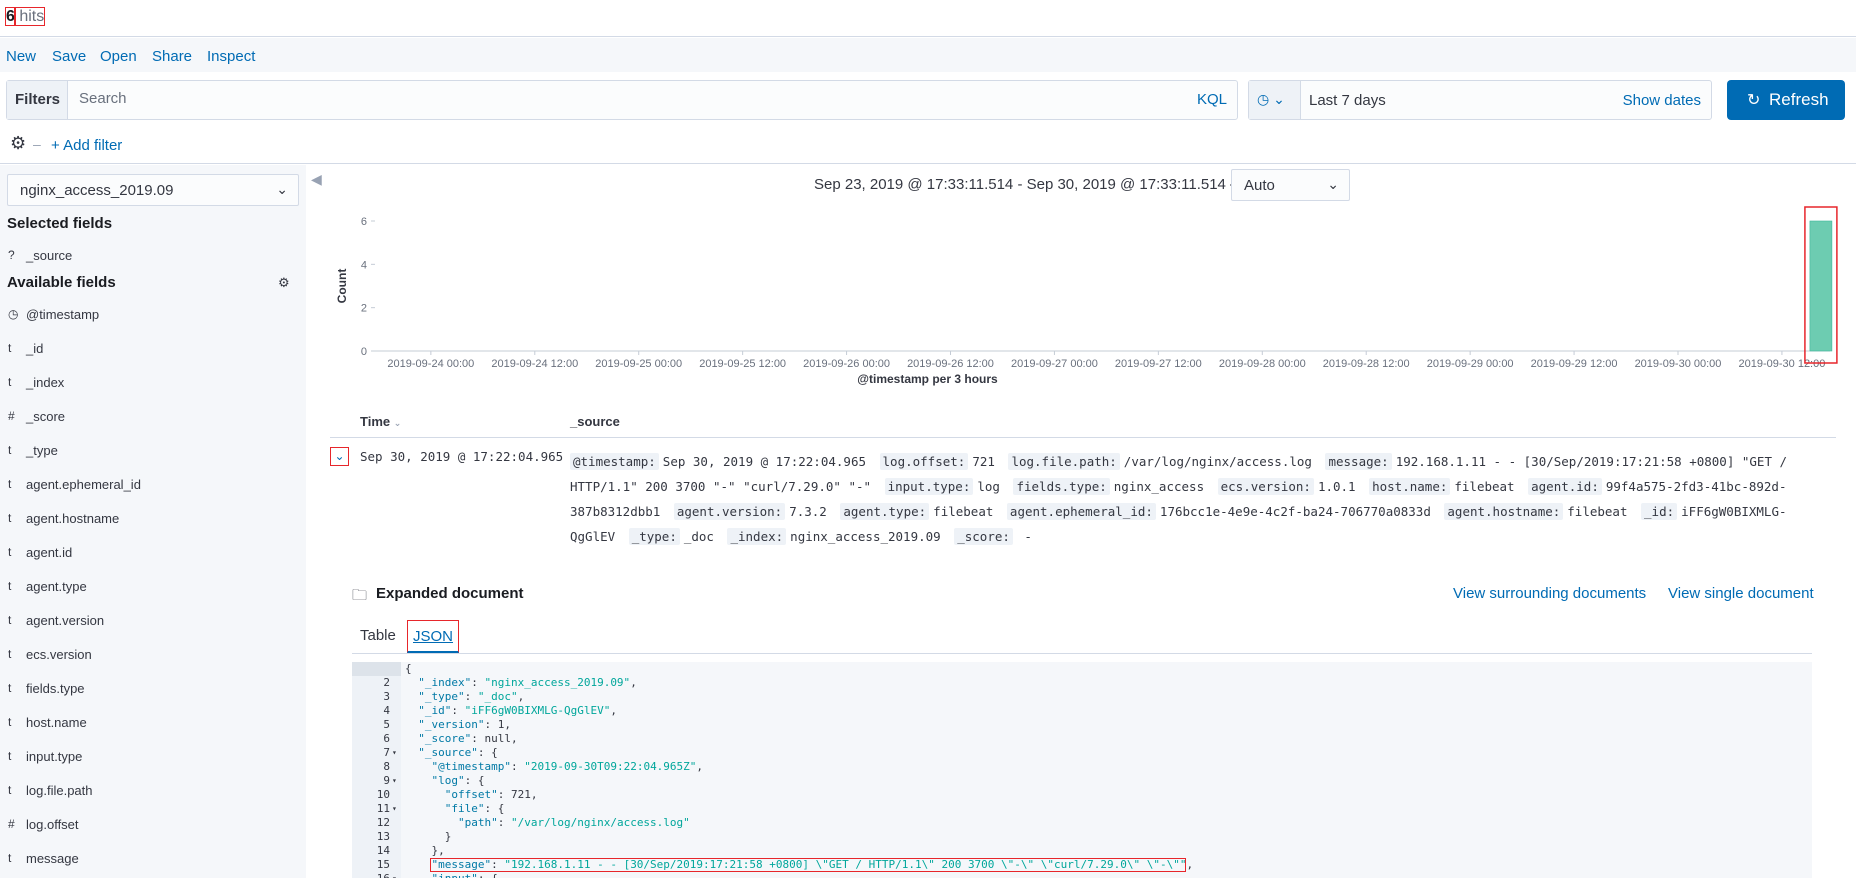  I want to click on code-line: },, so click(425, 850).